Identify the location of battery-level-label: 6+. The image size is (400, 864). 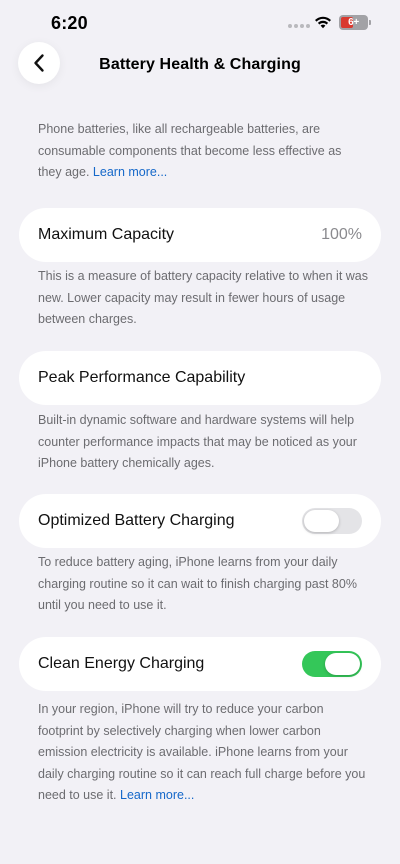
(353, 22).